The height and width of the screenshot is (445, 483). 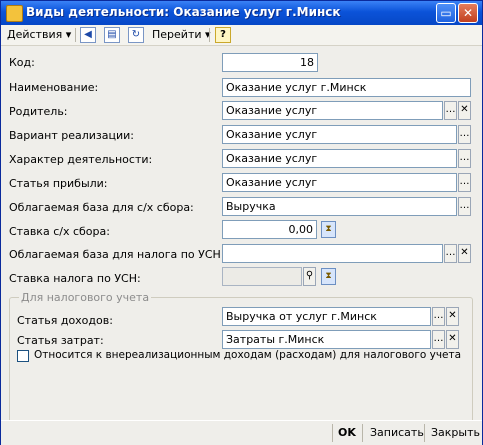 I want to click on base-agri-label: Облагаемая база для с/х сбора:, so click(x=101, y=207).